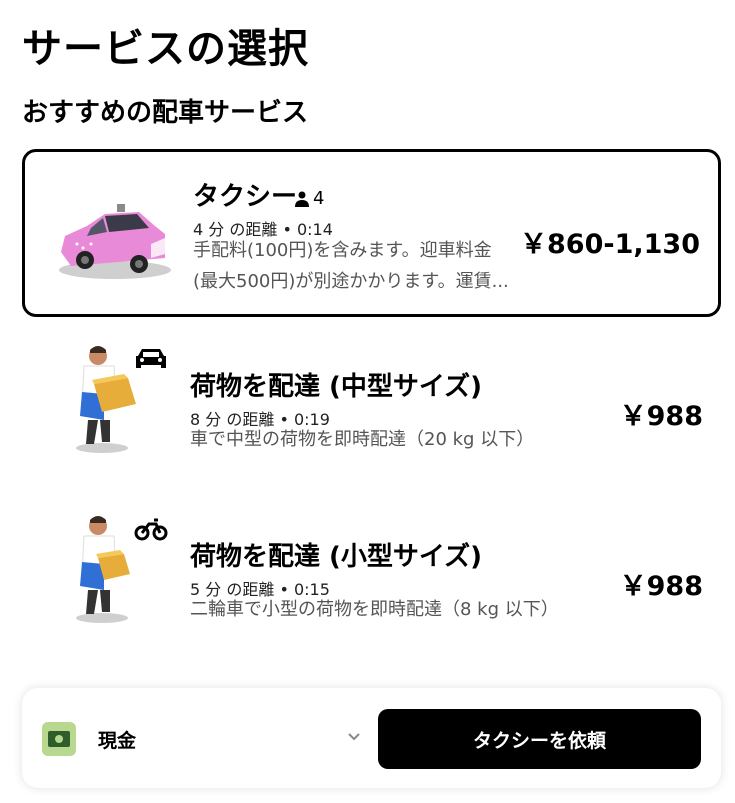 This screenshot has width=735, height=803. I want to click on request-footer: 現金 タクシーを依頼, so click(371, 738).